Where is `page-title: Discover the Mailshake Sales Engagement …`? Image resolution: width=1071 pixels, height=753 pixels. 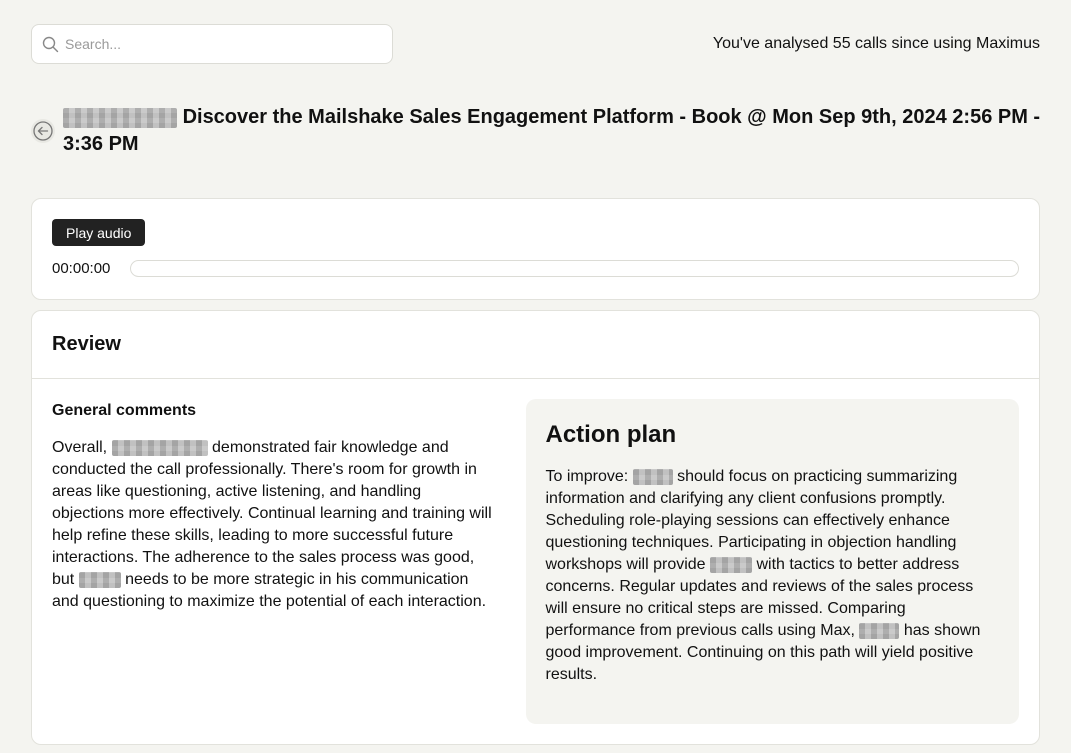 page-title: Discover the Mailshake Sales Engagement … is located at coordinates (553, 131).